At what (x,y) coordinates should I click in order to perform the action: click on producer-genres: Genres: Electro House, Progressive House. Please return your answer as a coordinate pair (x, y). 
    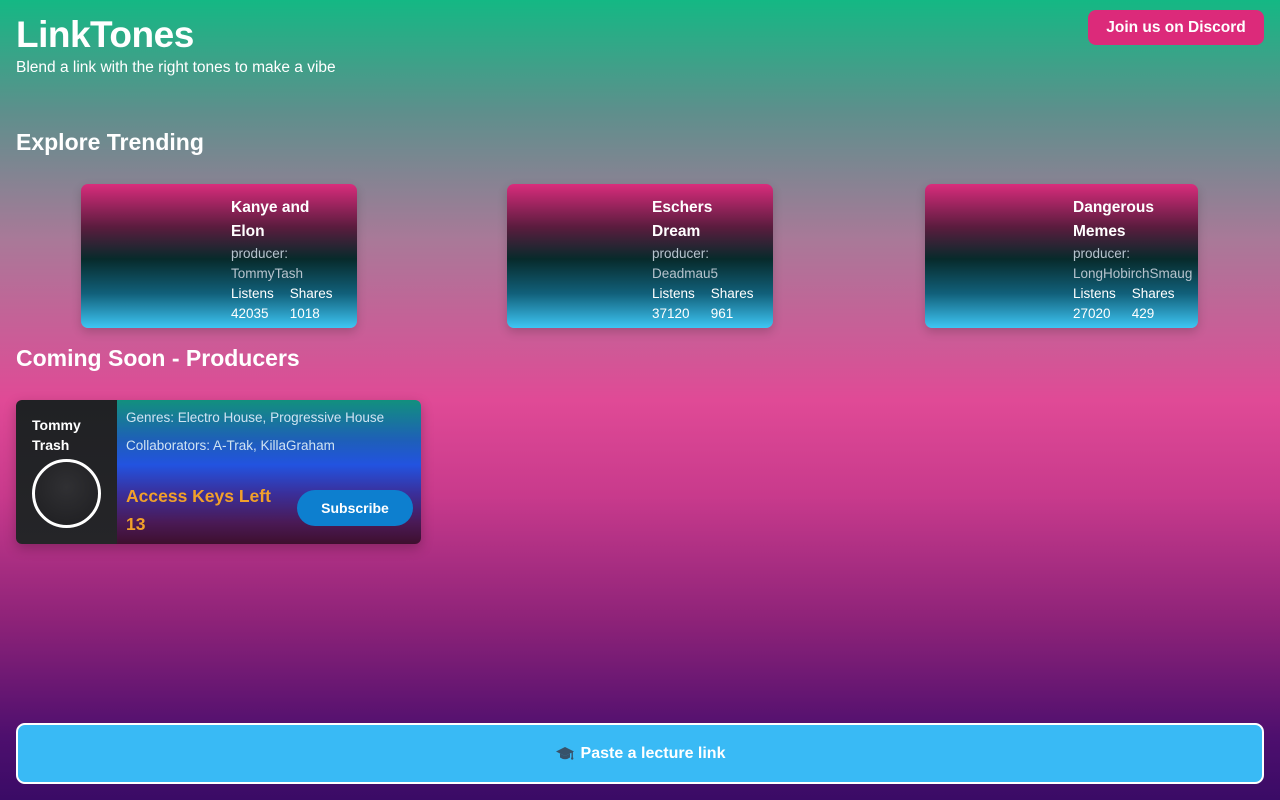
    Looking at the image, I should click on (255, 417).